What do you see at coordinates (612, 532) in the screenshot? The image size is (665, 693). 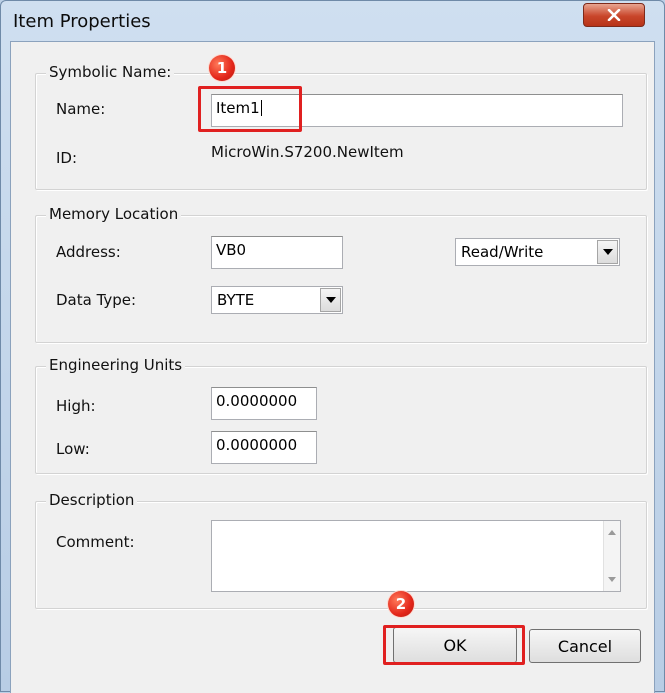 I see `scroll-up-icon` at bounding box center [612, 532].